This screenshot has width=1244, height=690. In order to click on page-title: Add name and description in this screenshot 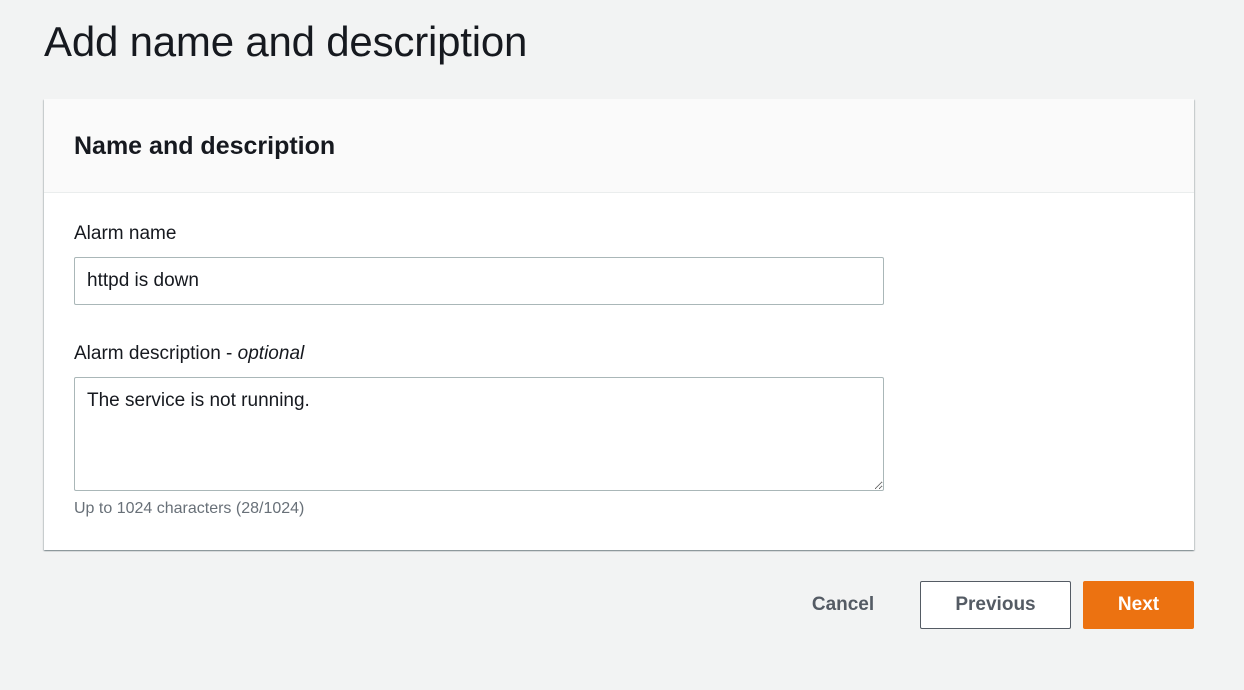, I will do `click(286, 41)`.